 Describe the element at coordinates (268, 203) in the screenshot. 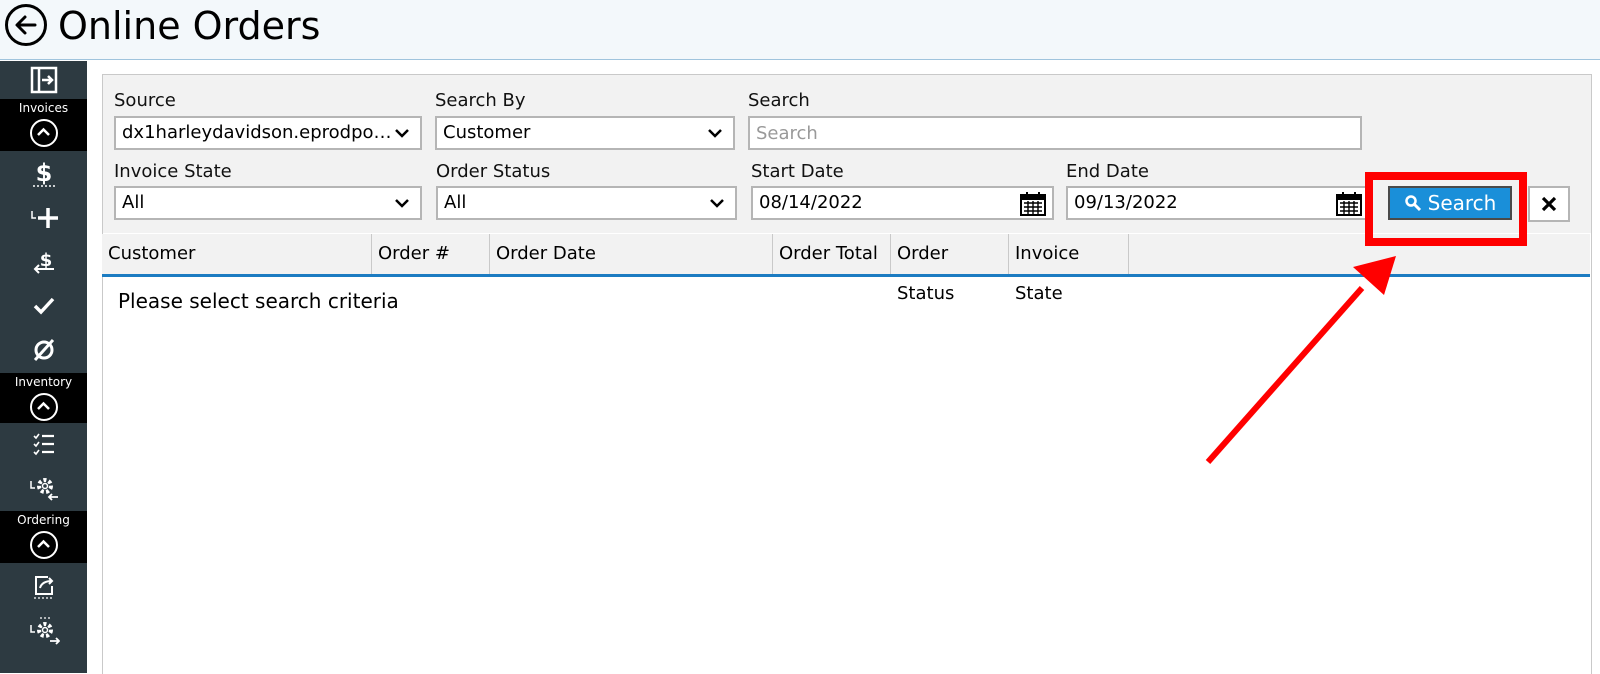

I see `invoice-state-select: All` at that location.